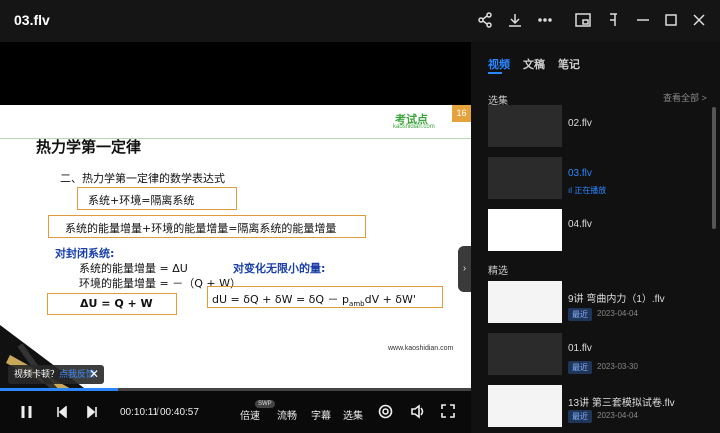 This screenshot has height=433, width=720. What do you see at coordinates (62, 413) in the screenshot?
I see `previous-icon` at bounding box center [62, 413].